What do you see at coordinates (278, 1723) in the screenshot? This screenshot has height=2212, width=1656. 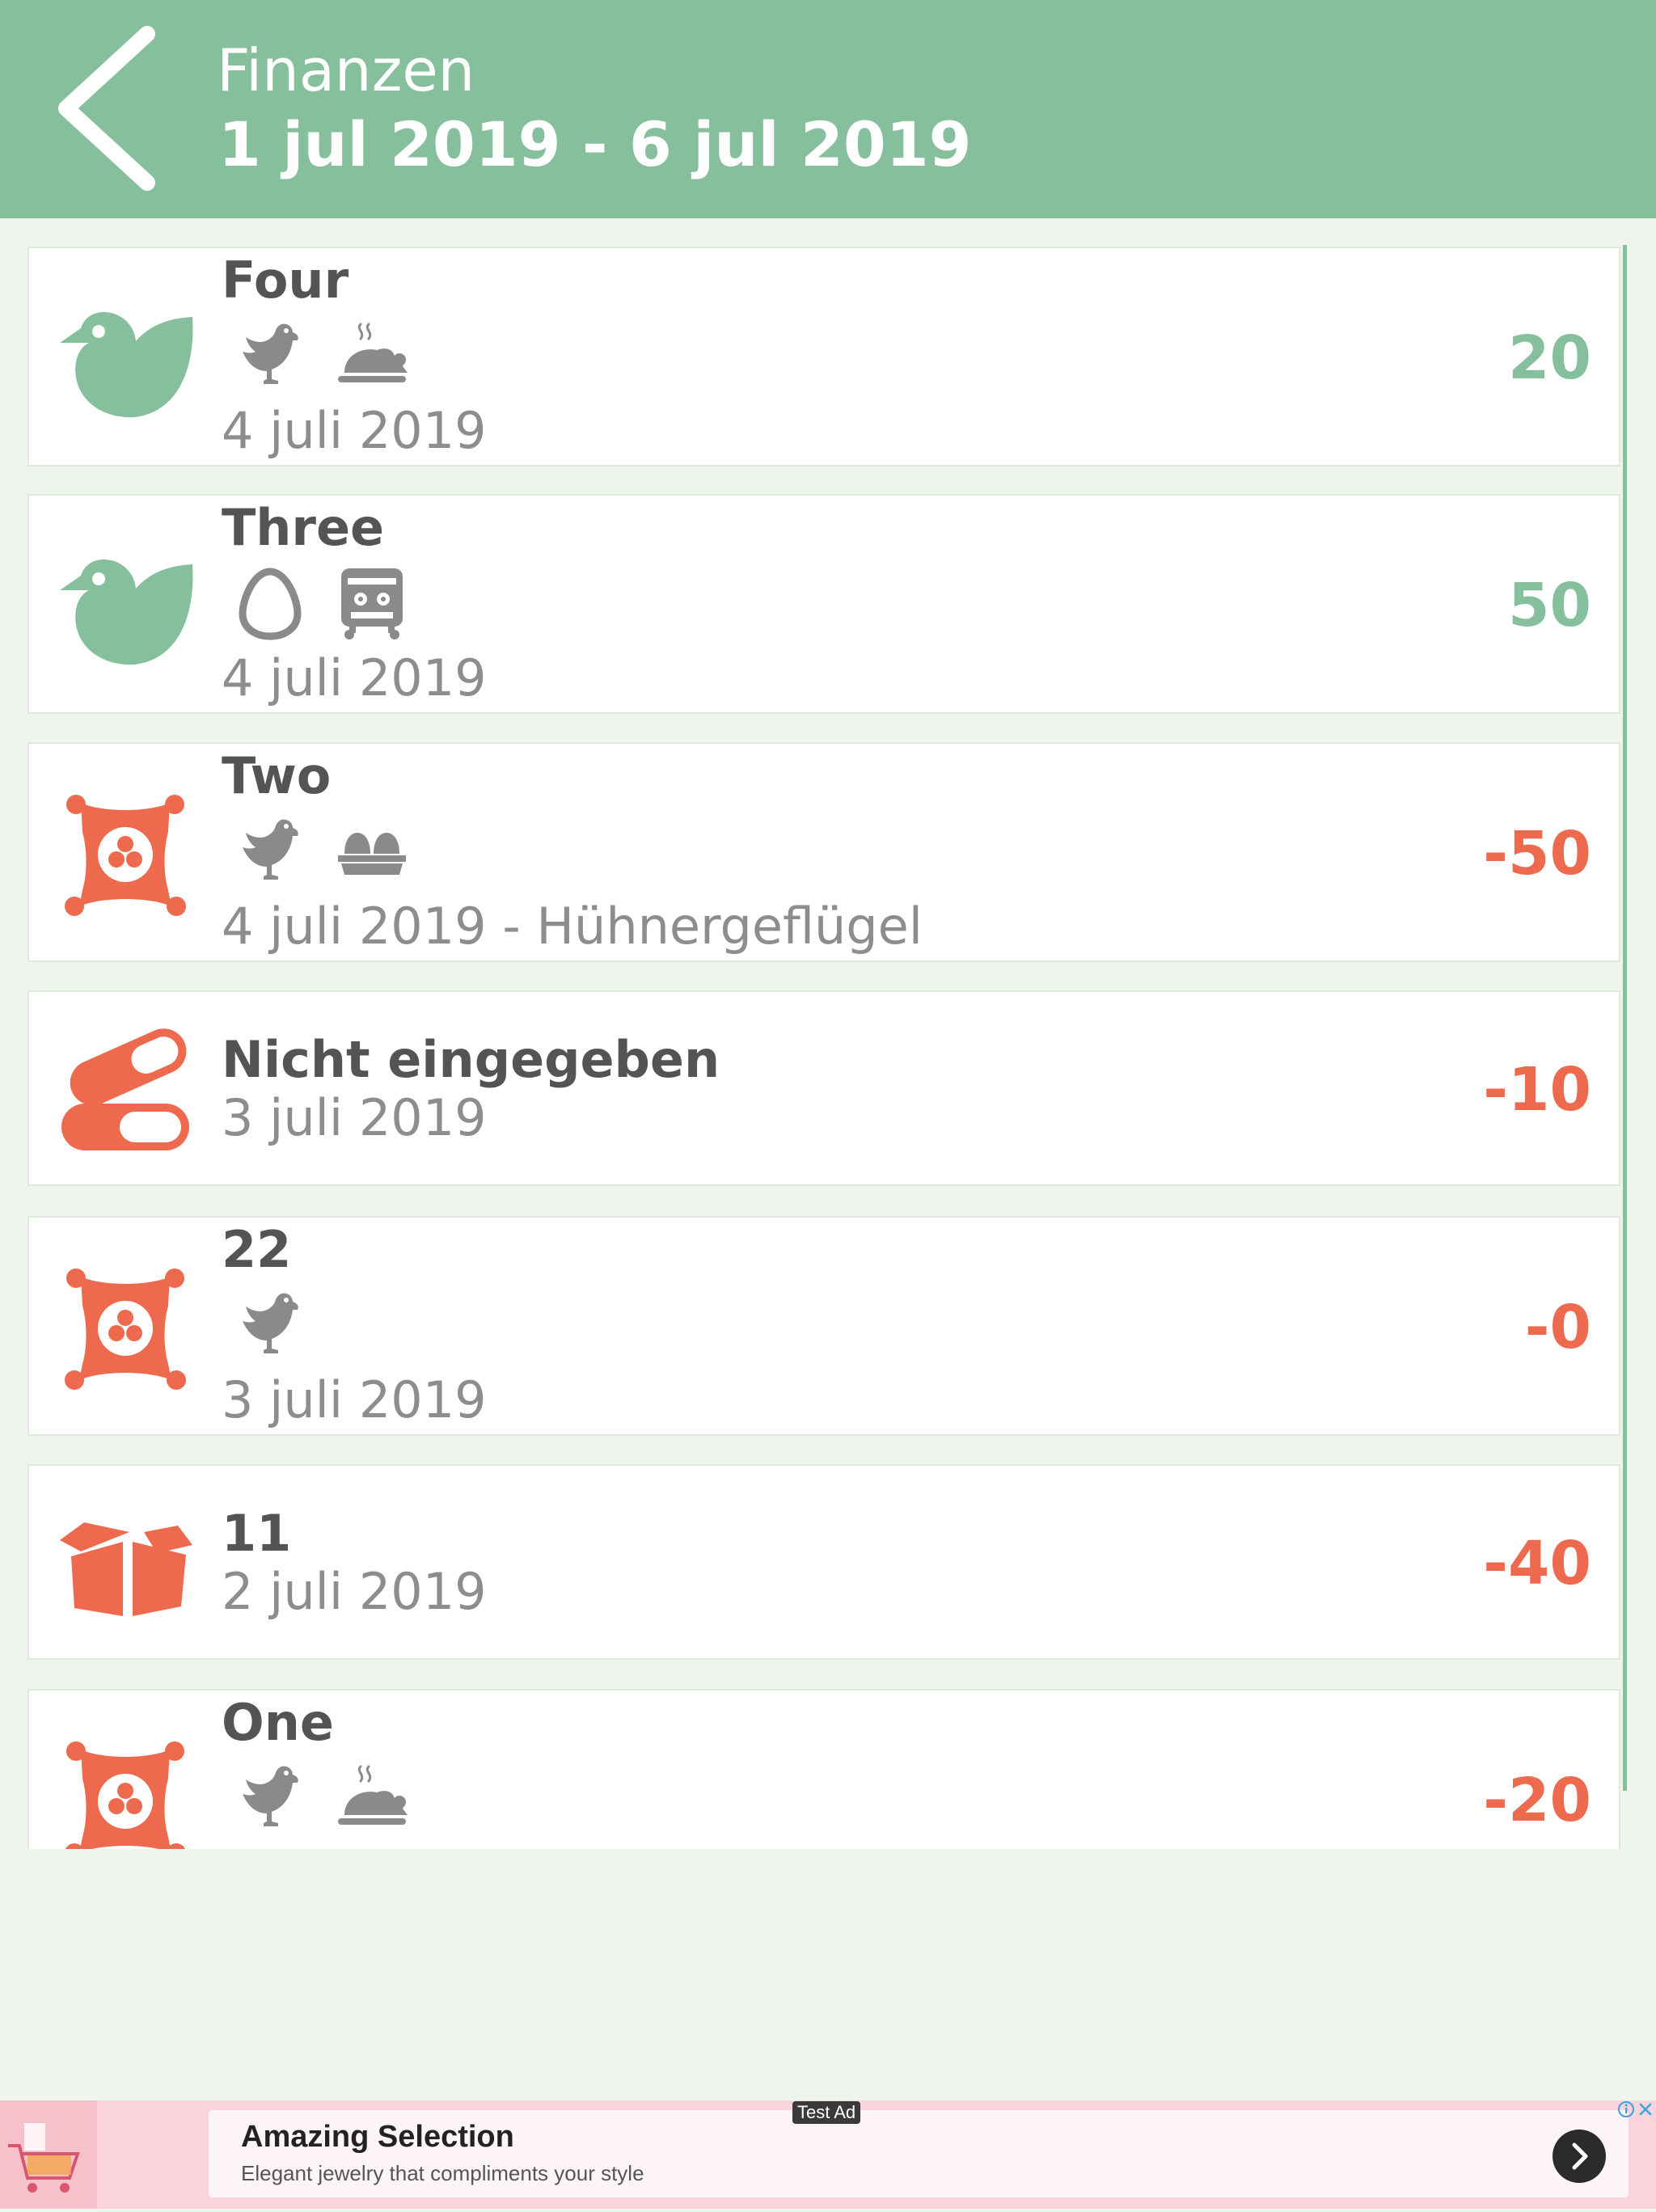 I see `transaction-title: One` at bounding box center [278, 1723].